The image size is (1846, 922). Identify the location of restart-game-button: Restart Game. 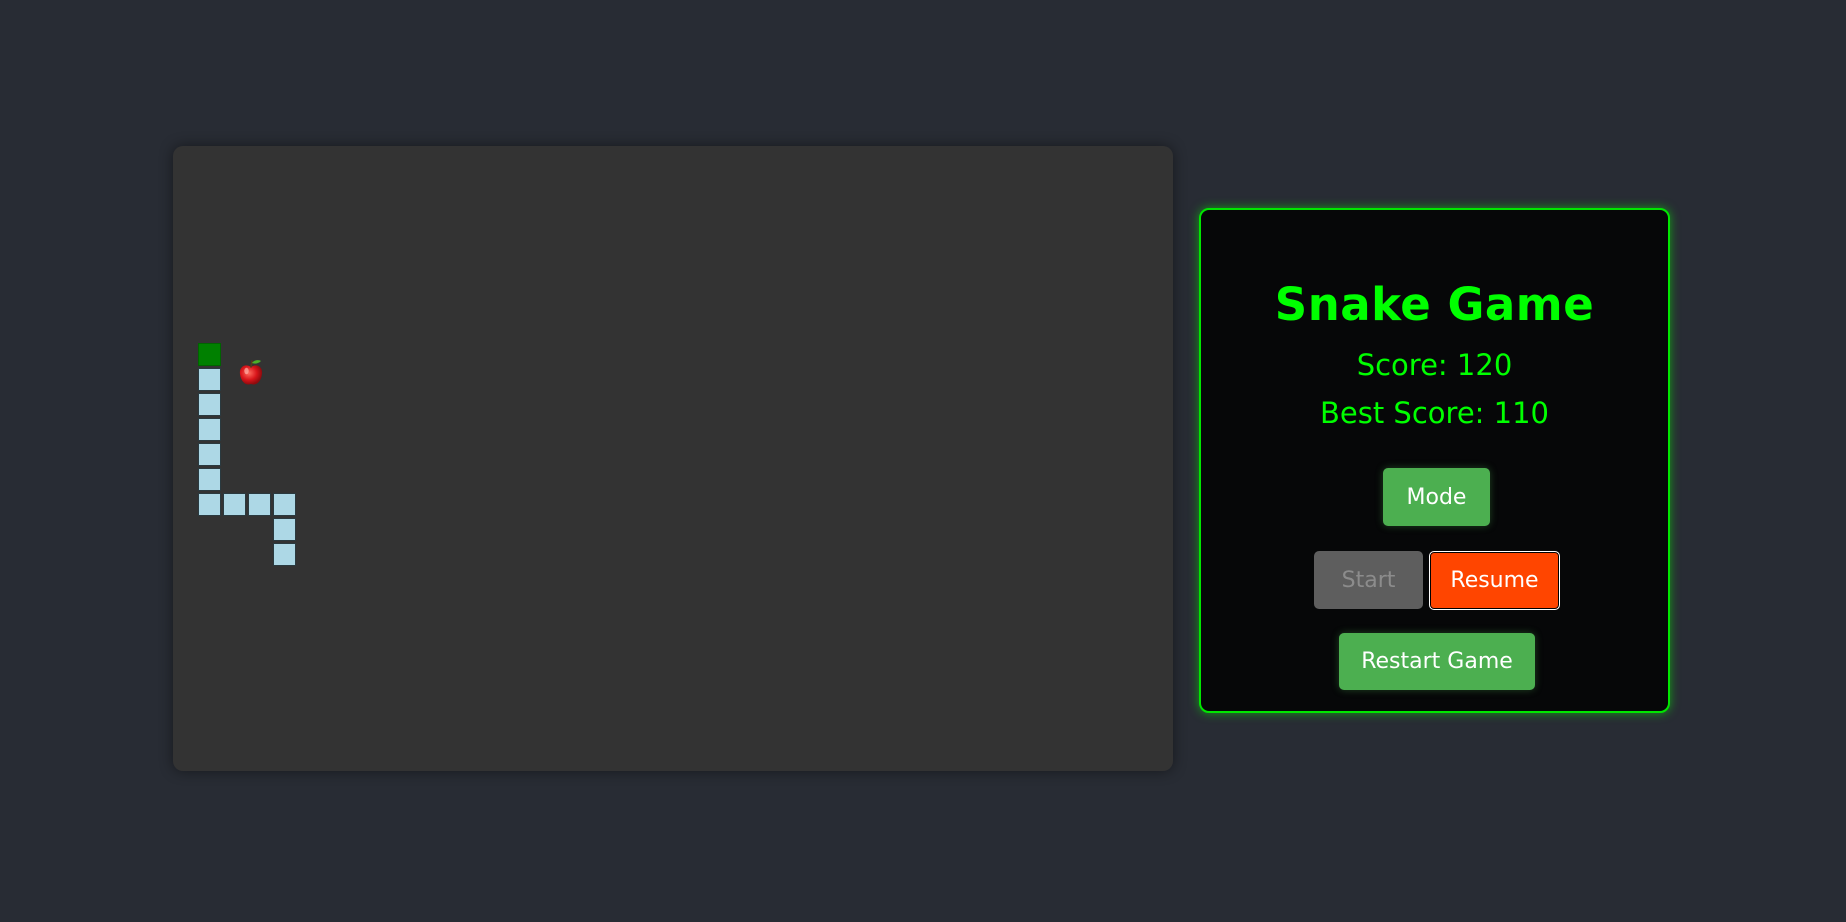
(1437, 661).